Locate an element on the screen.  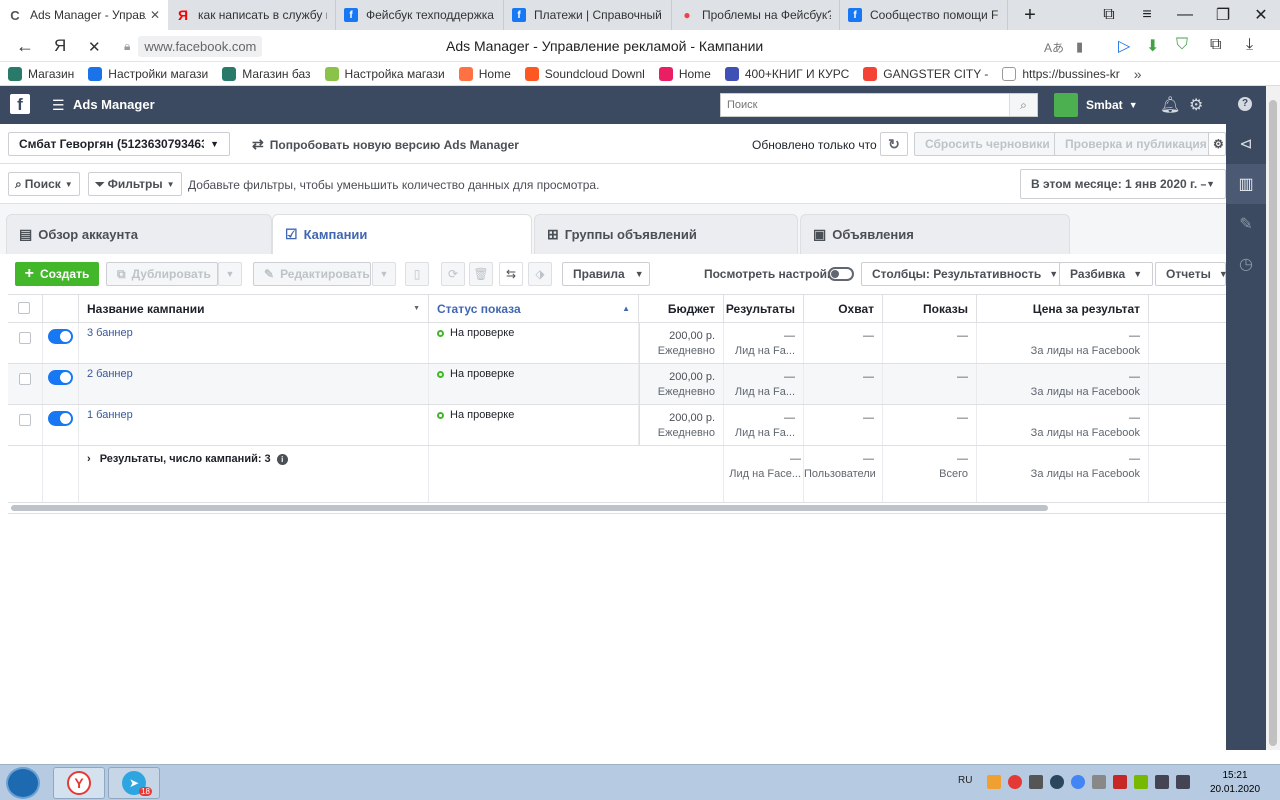
collections-icon: ⧉ is located at coordinates (1215, 45).